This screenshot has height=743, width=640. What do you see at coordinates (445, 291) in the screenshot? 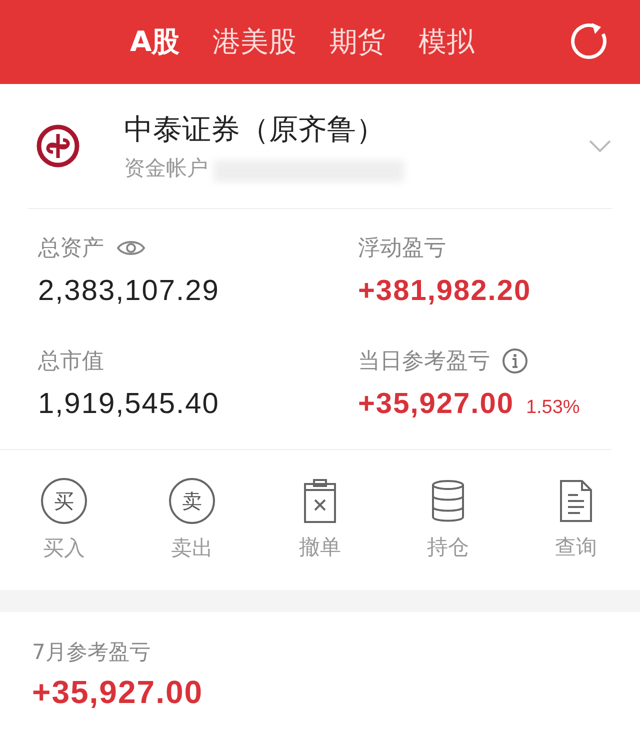
I see `stat-value: +381,982.20` at bounding box center [445, 291].